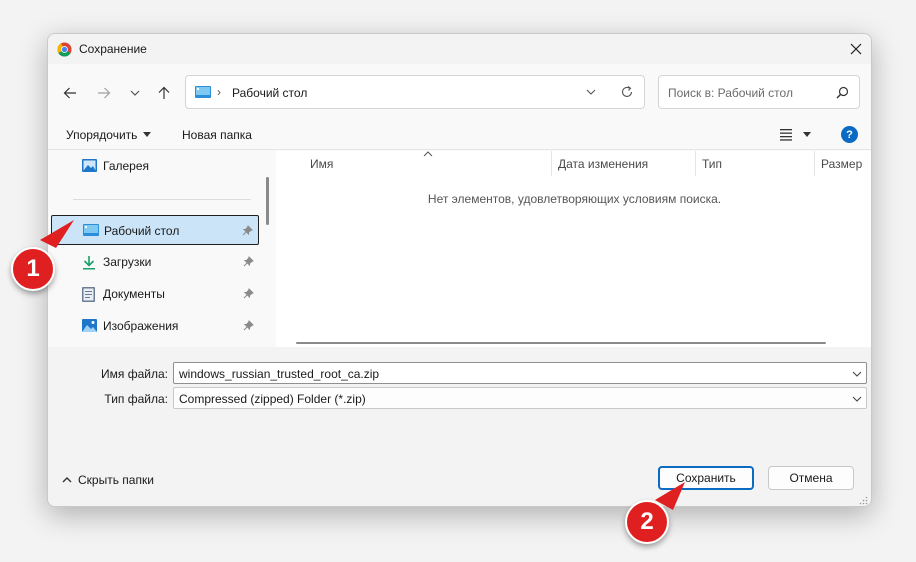  Describe the element at coordinates (863, 500) in the screenshot. I see `resize-grip-icon` at that location.